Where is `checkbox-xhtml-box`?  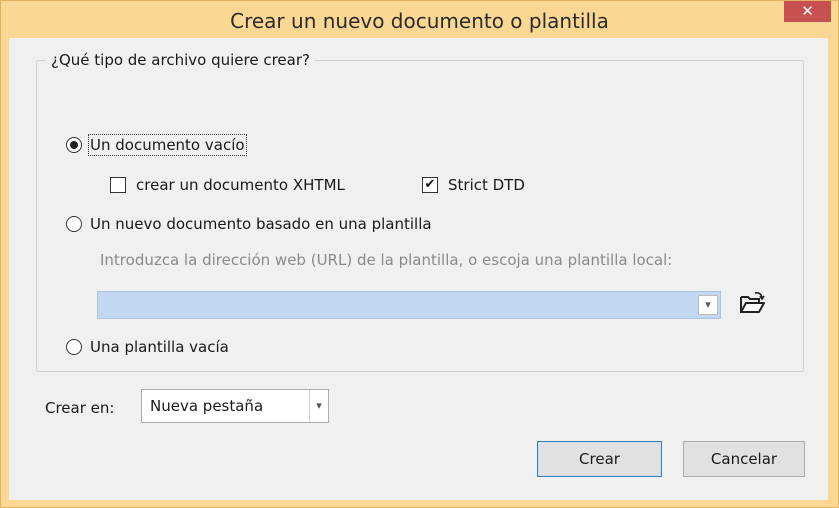
checkbox-xhtml-box is located at coordinates (118, 185).